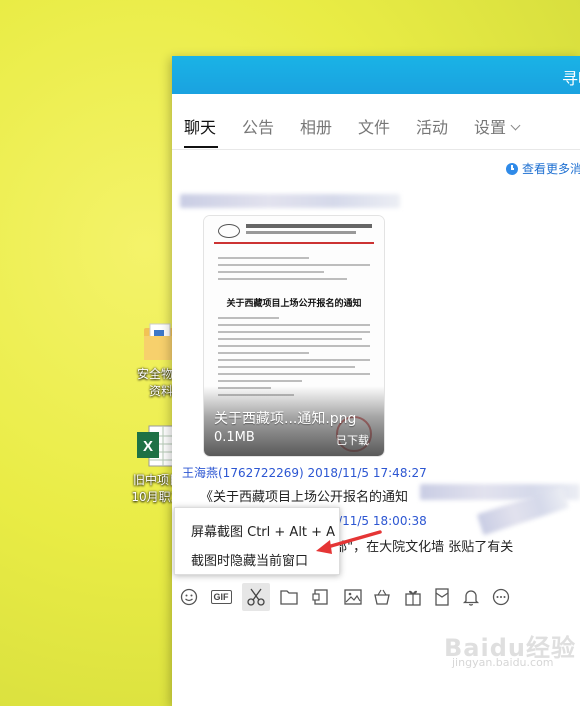 The height and width of the screenshot is (706, 580). I want to click on gif-icon: GIF, so click(221, 597).